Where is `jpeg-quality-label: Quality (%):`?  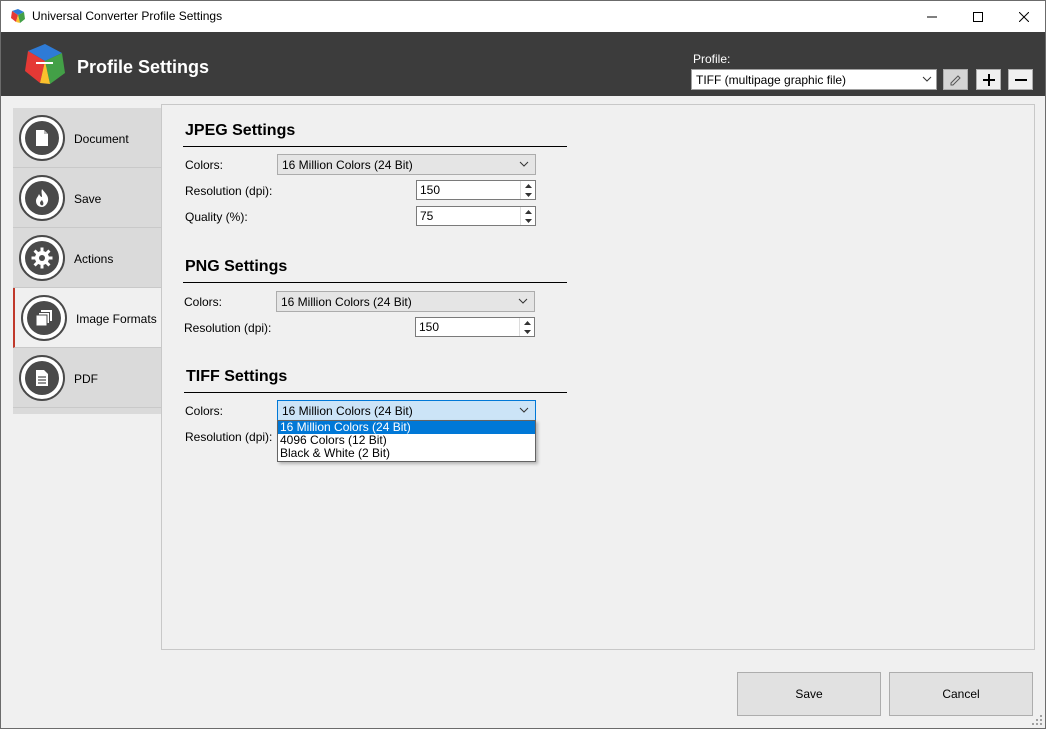
jpeg-quality-label: Quality (%): is located at coordinates (216, 217).